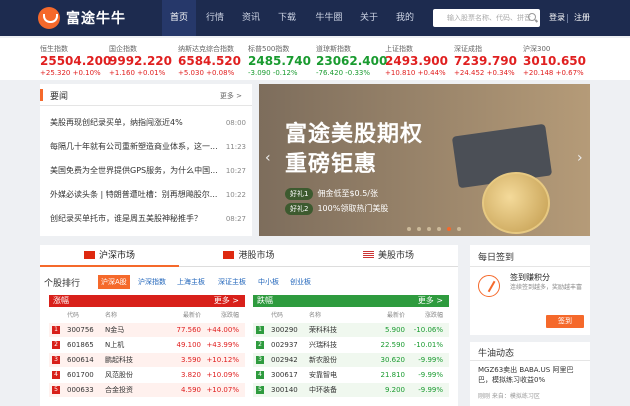  I want to click on login-link: 登录, so click(557, 18).